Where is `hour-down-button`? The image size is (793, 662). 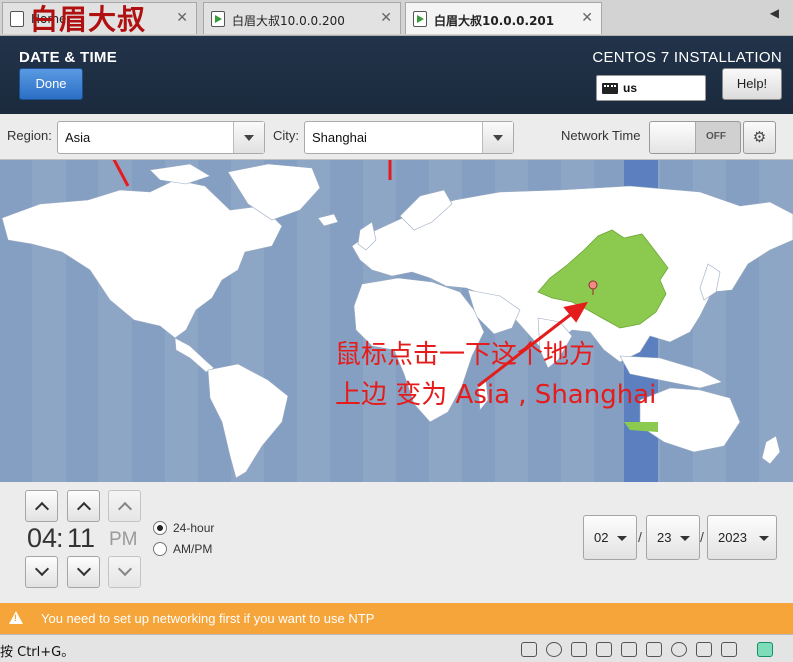 hour-down-button is located at coordinates (41, 572).